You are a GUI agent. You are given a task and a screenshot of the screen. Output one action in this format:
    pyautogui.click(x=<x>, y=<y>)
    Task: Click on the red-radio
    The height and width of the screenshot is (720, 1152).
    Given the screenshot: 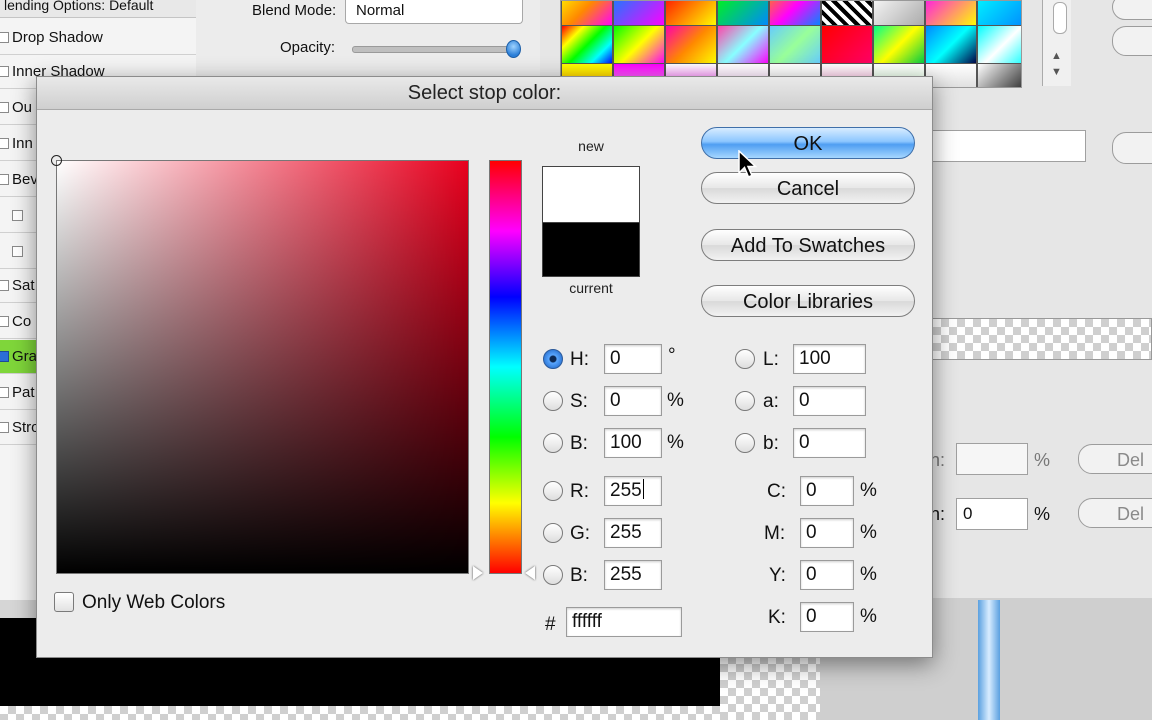 What is the action you would take?
    pyautogui.click(x=553, y=491)
    